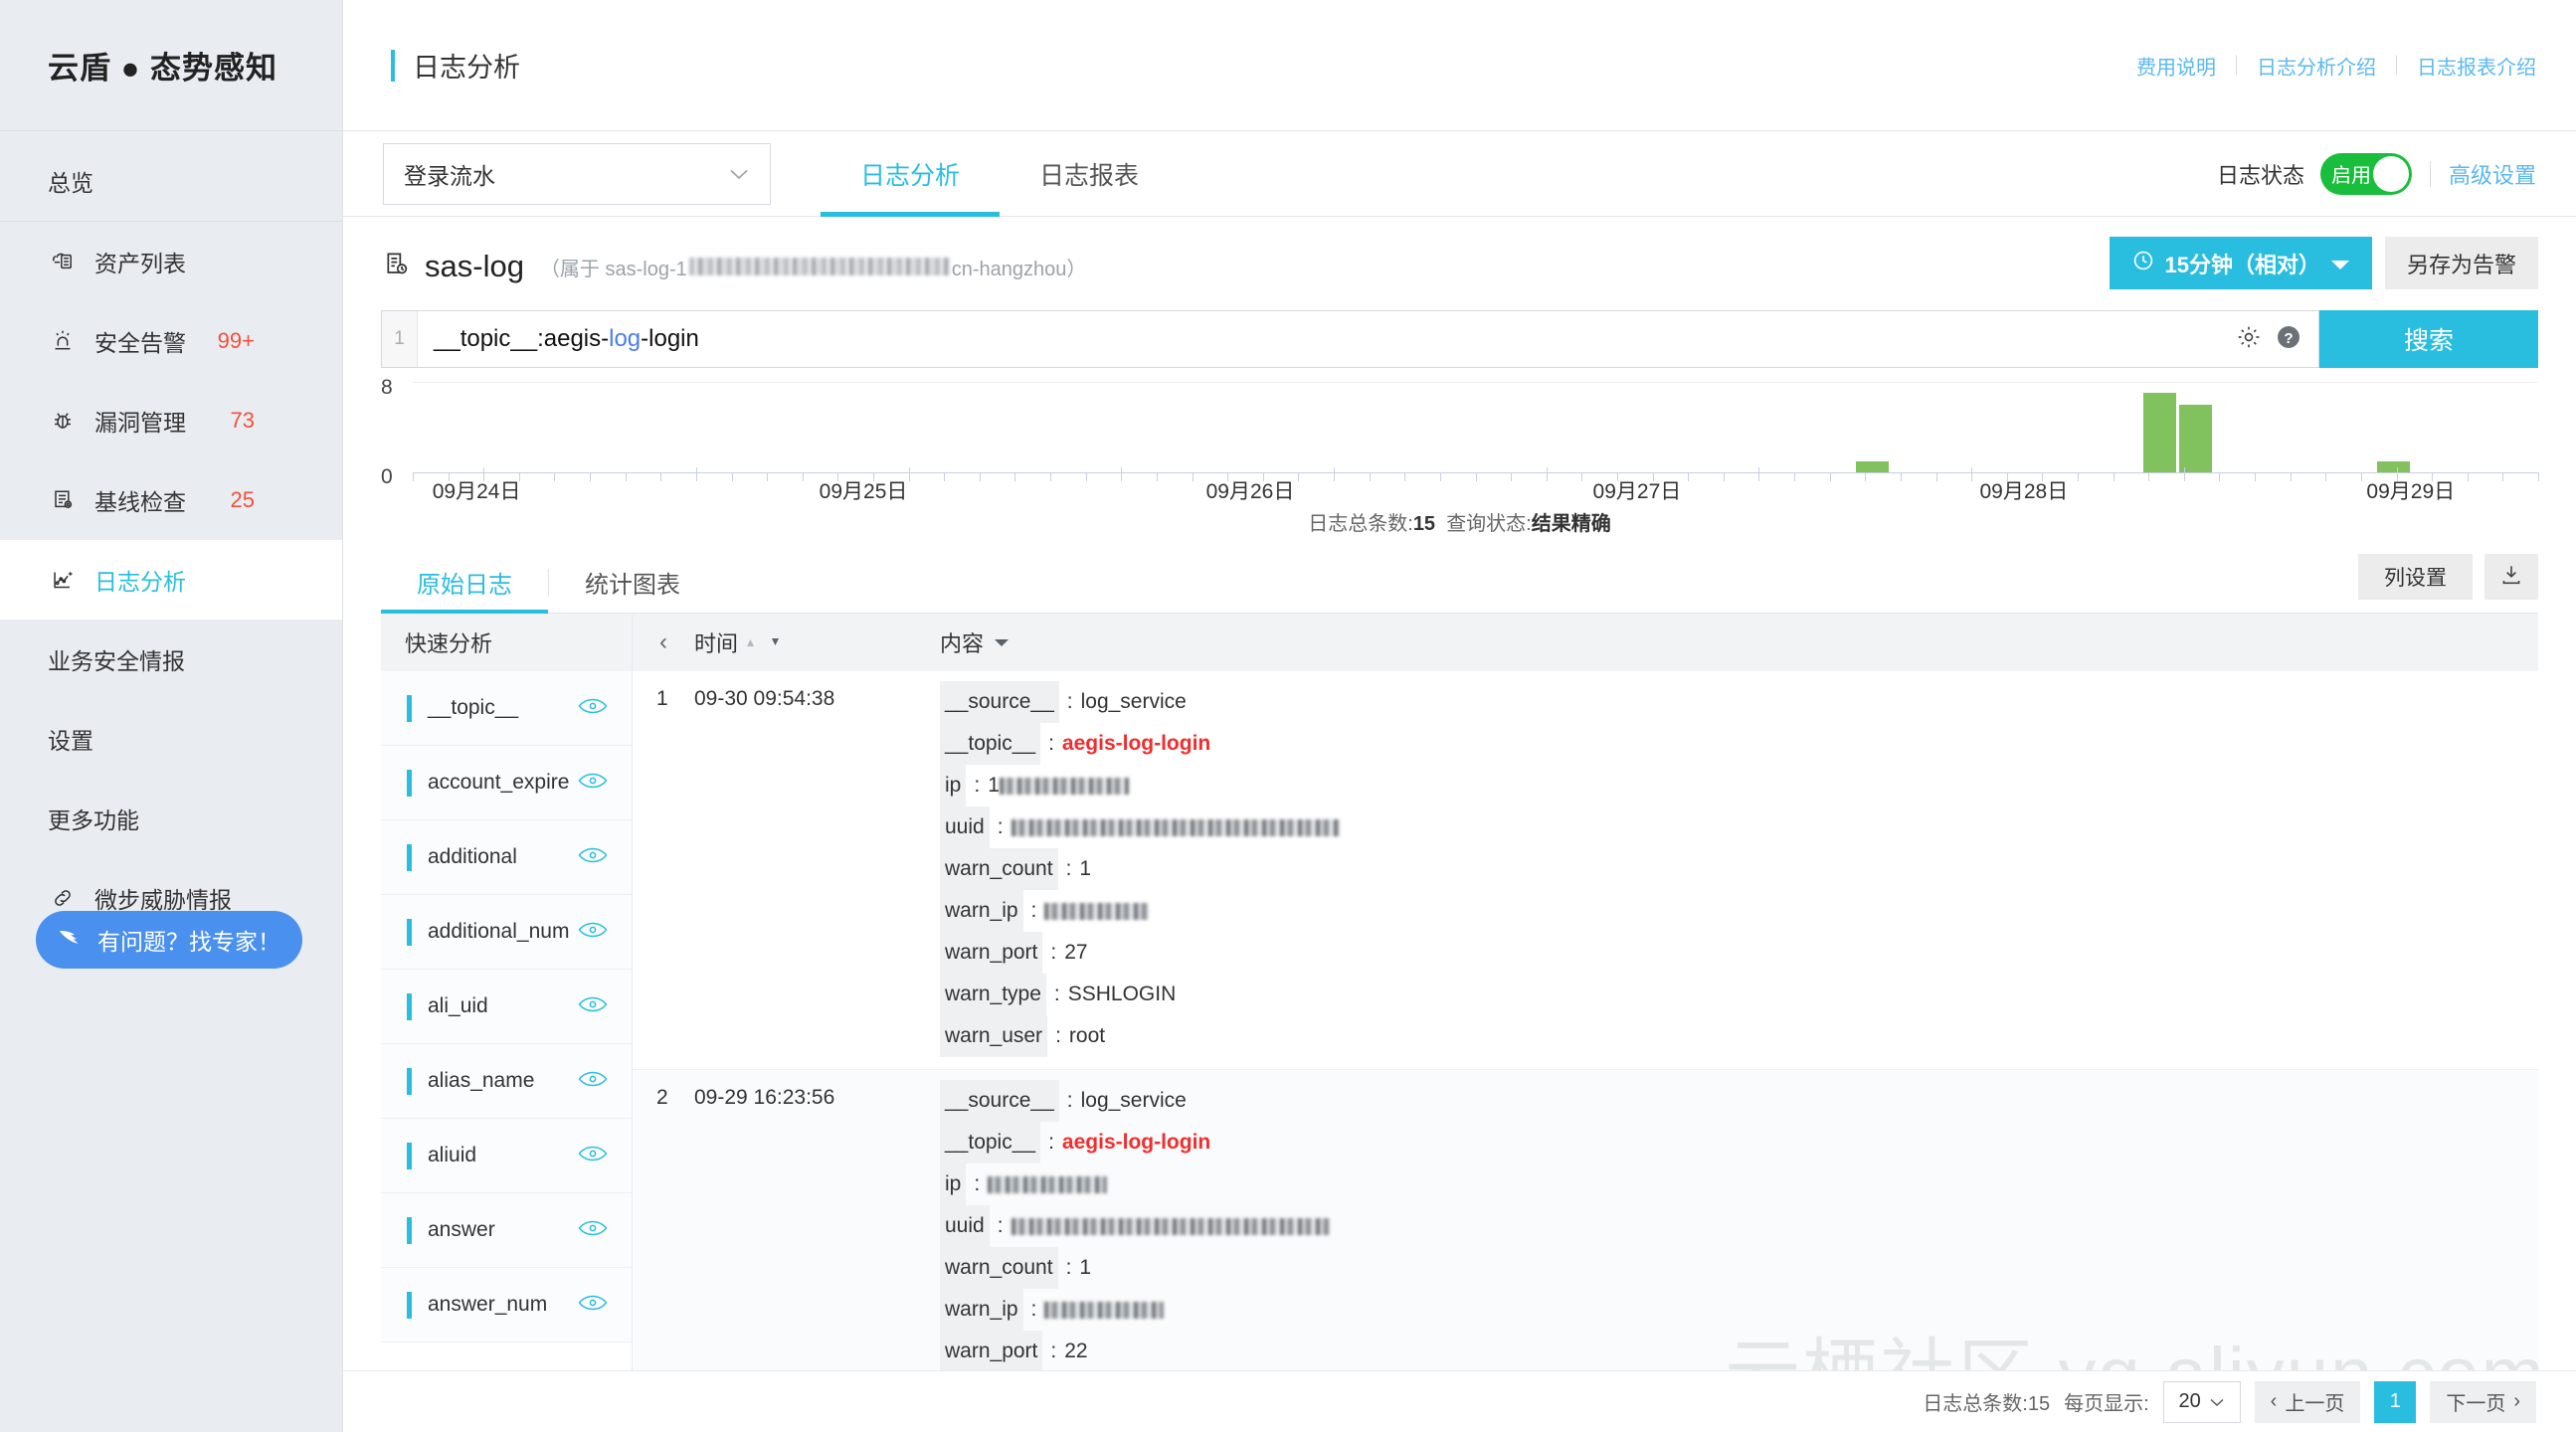  What do you see at coordinates (63, 580) in the screenshot?
I see `chart-box-icon` at bounding box center [63, 580].